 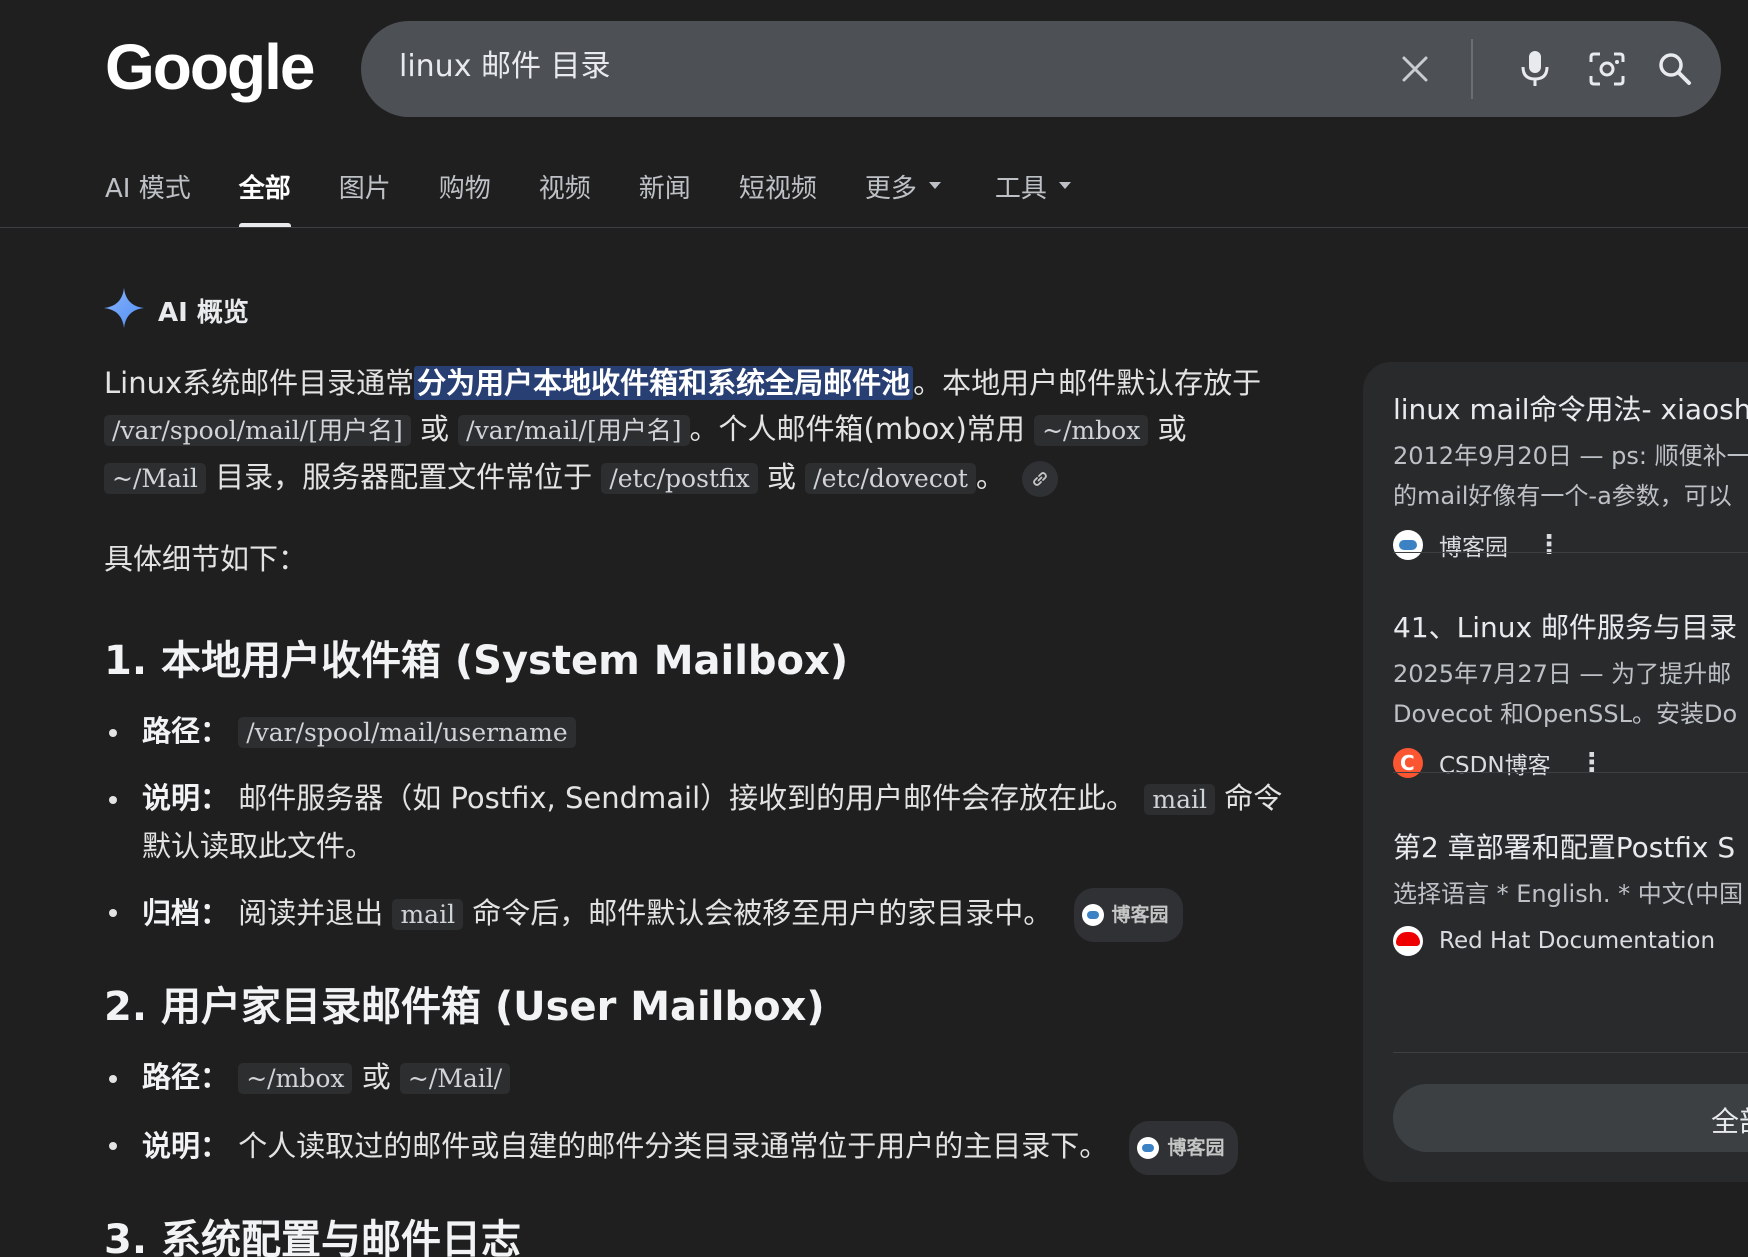 I want to click on item-text: 或, so click(x=376, y=1077).